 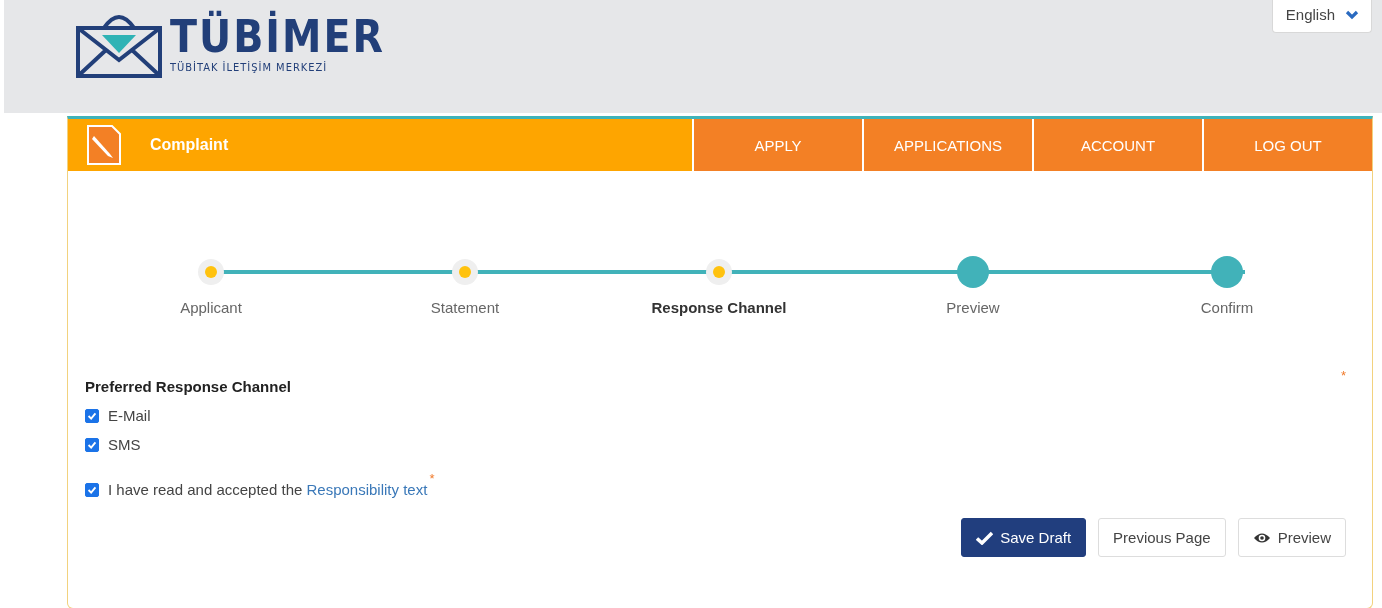 What do you see at coordinates (1162, 537) in the screenshot?
I see `previous-page-button: Previous Page` at bounding box center [1162, 537].